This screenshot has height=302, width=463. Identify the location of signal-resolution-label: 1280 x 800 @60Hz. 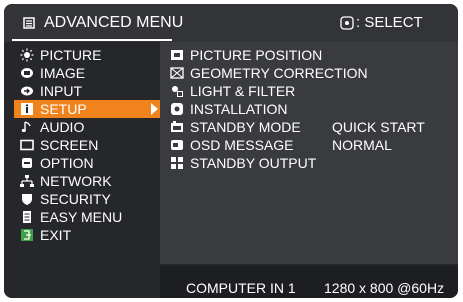
(384, 288).